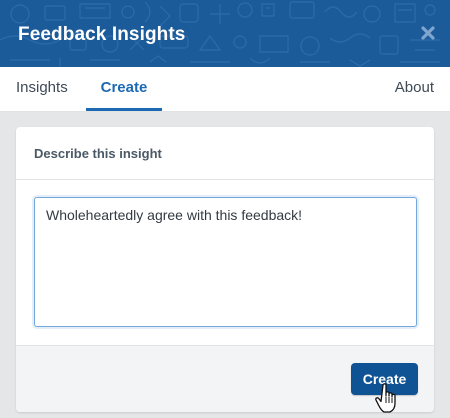  I want to click on card-footer: Create, so click(225, 378).